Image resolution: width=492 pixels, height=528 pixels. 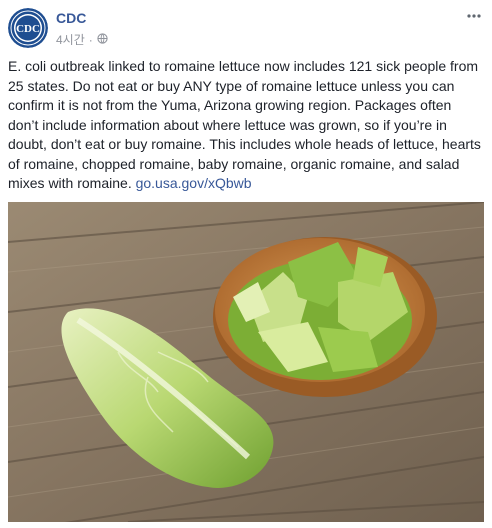 What do you see at coordinates (70, 39) in the screenshot?
I see `post-timestamp: 4시간` at bounding box center [70, 39].